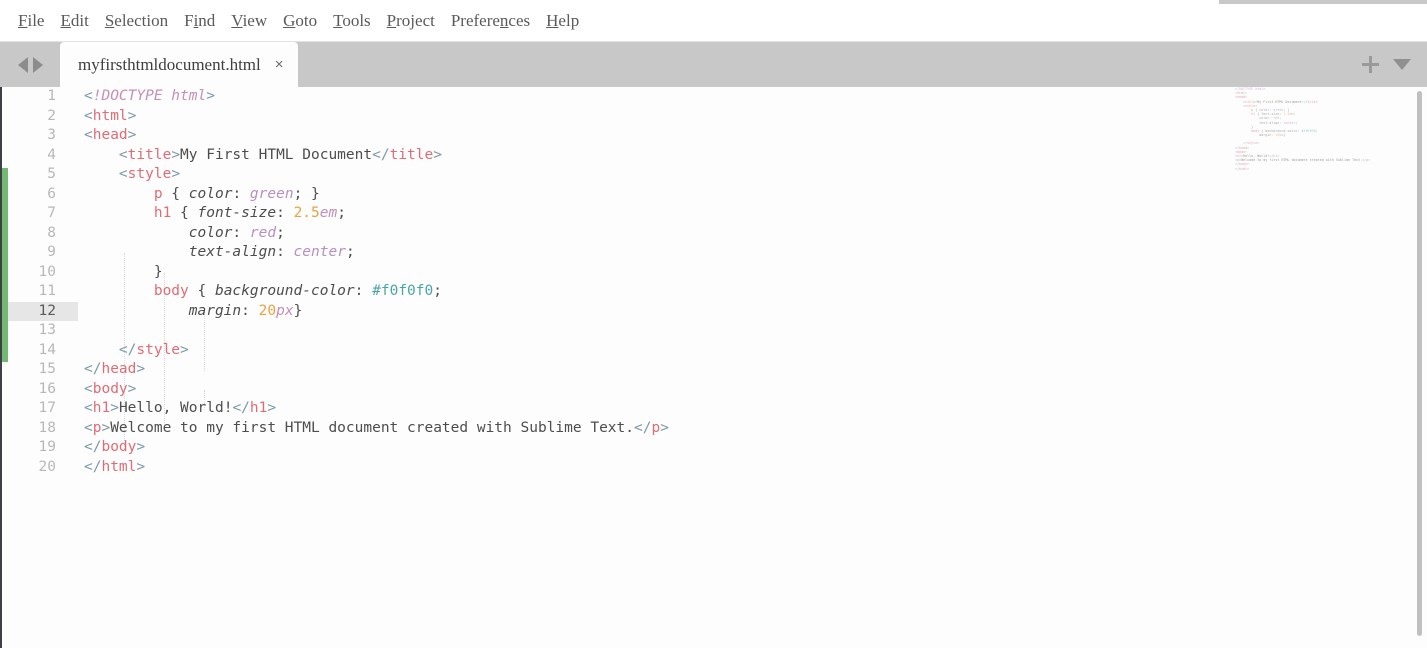 The width and height of the screenshot is (1427, 648). What do you see at coordinates (1316, 101) in the screenshot?
I see `minimap-token: >` at bounding box center [1316, 101].